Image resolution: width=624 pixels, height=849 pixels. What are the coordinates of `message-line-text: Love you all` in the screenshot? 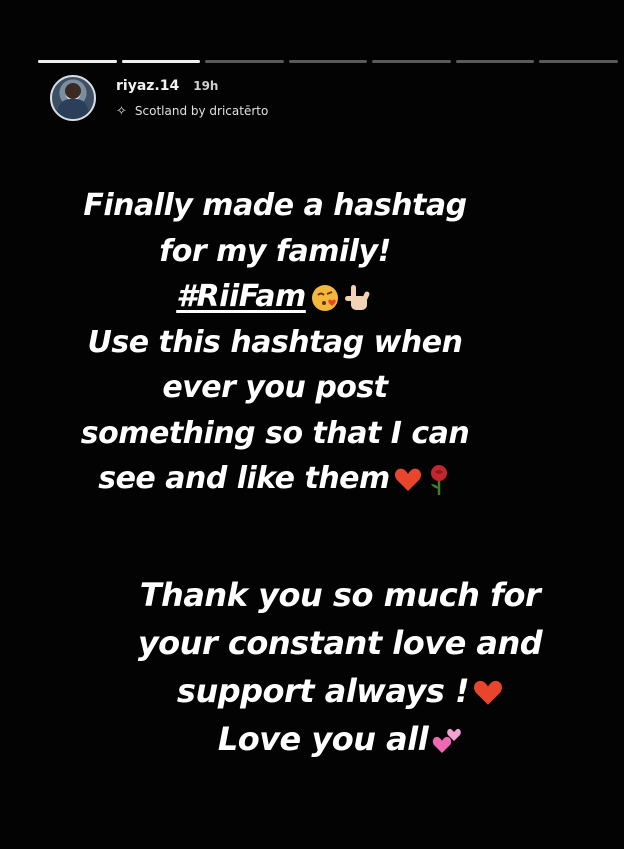 It's located at (323, 739).